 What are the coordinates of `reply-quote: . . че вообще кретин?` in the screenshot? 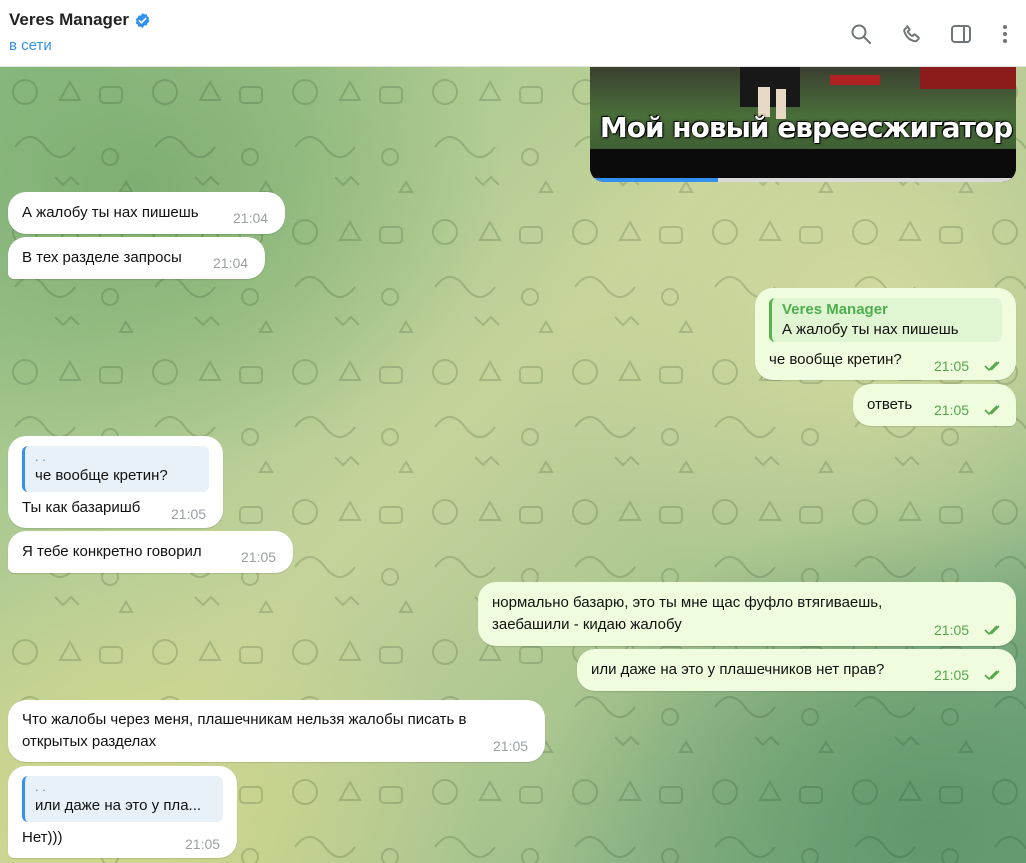 It's located at (115, 469).